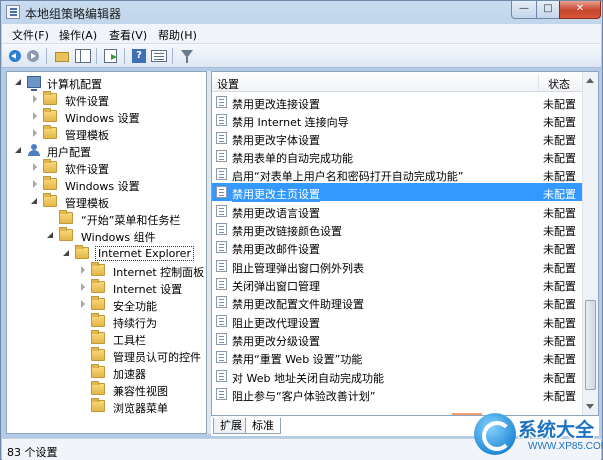 This screenshot has height=460, width=603. Describe the element at coordinates (276, 104) in the screenshot. I see `policy-name: 禁用更改连接设置` at that location.